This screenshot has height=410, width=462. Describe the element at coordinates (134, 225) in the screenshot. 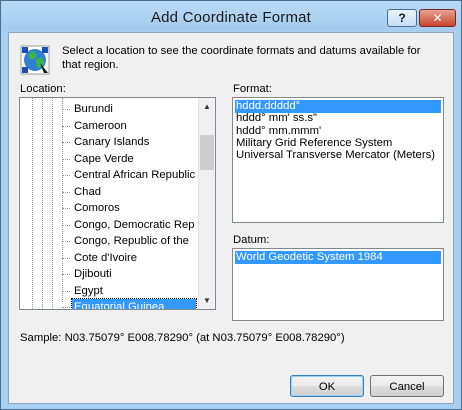

I see `location-item: Congo, Democratic Rep` at that location.